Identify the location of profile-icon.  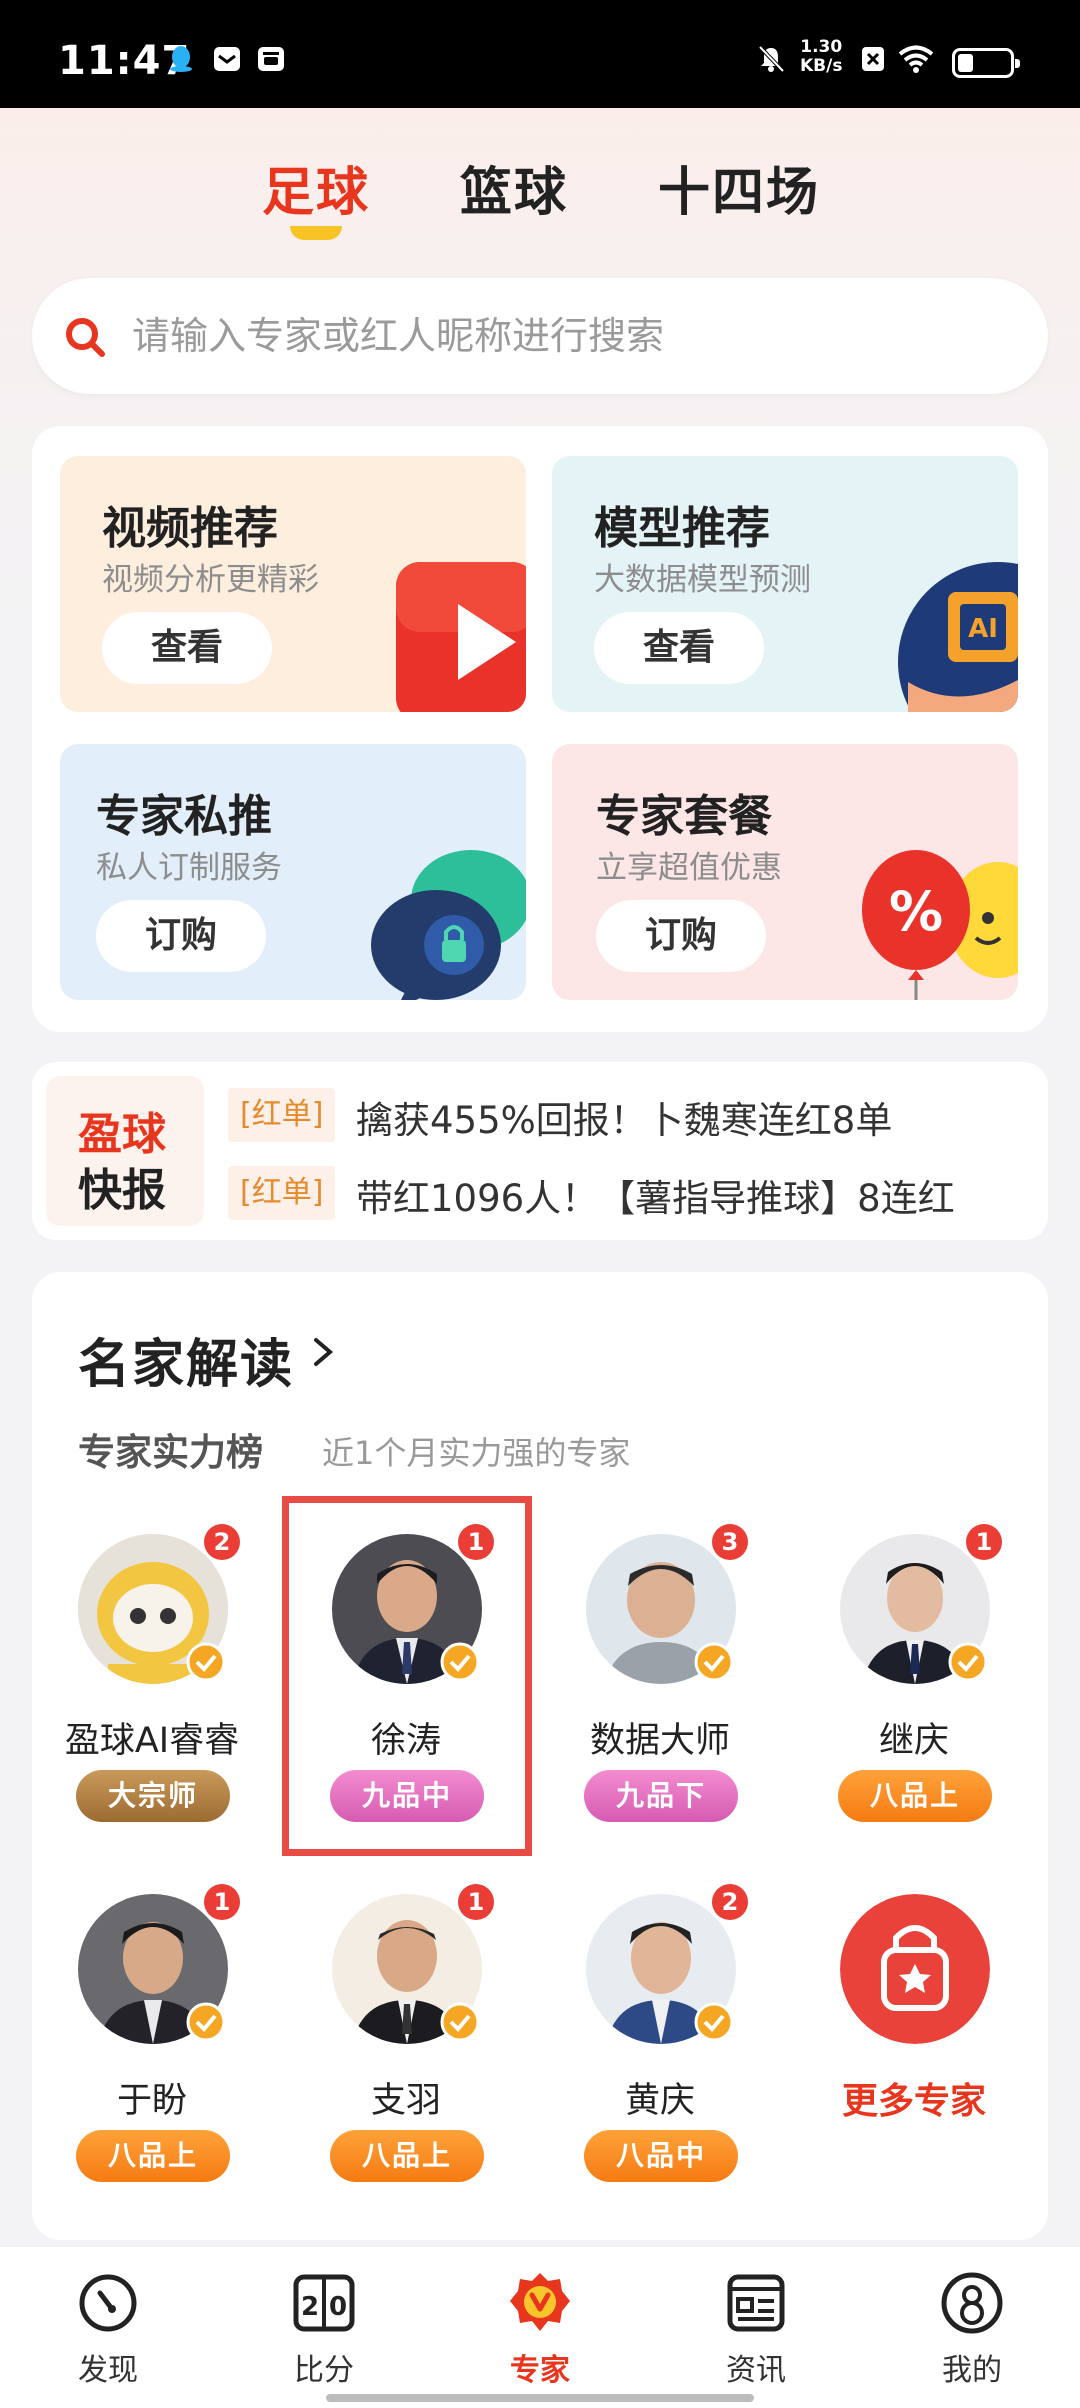
(972, 2303).